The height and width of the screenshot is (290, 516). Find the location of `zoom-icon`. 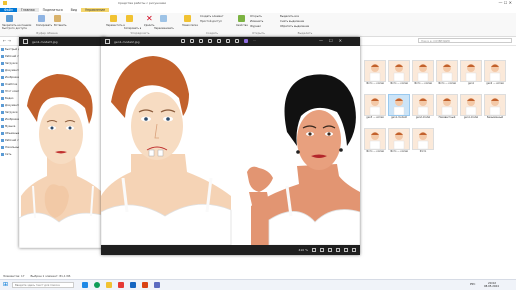

zoom-icon is located at coordinates (192, 41).